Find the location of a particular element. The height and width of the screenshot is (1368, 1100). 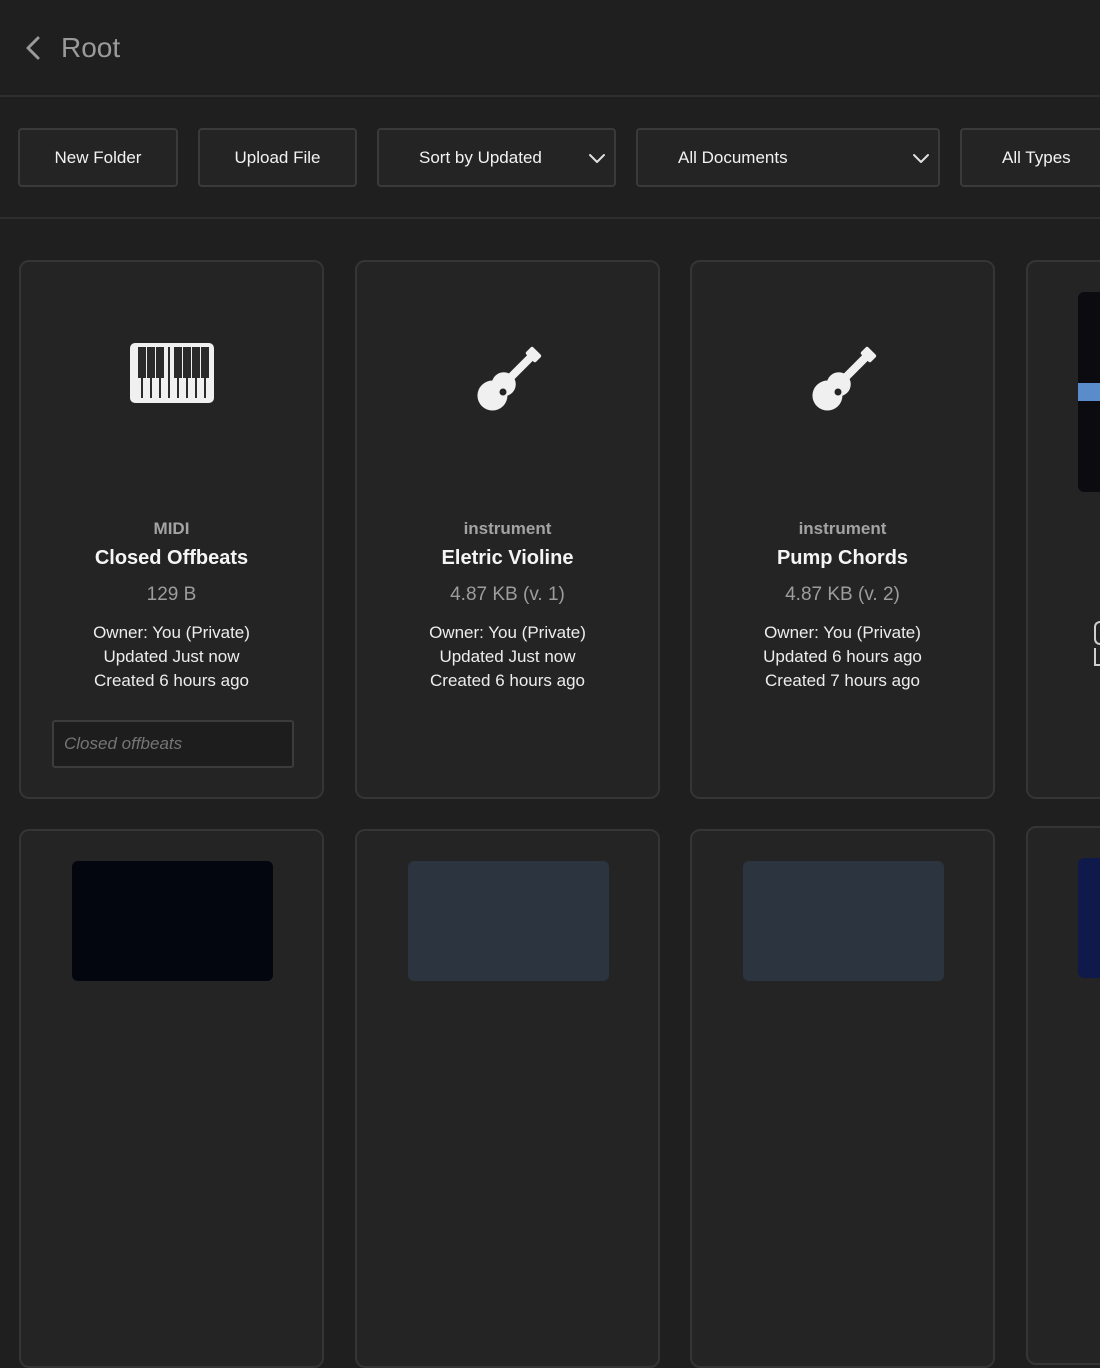

documents-filter-select: All Documents is located at coordinates (788, 157).